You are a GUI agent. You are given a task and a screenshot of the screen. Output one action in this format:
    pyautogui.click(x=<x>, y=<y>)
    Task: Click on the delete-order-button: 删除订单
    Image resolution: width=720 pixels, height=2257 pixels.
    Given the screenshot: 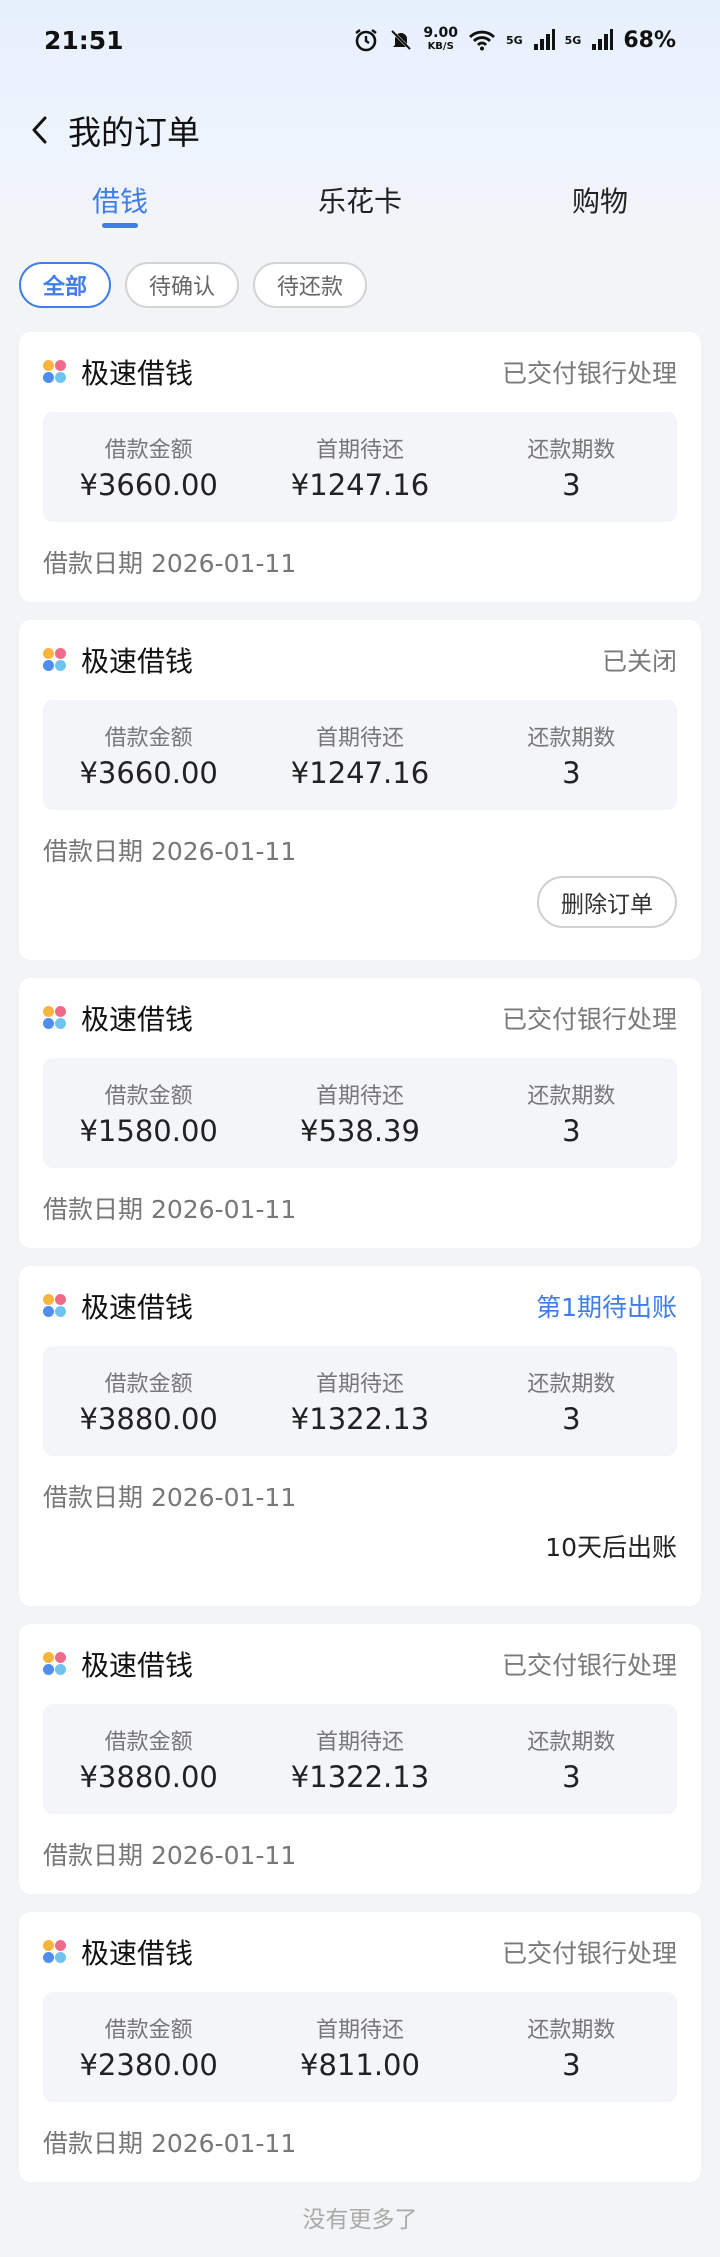 What is the action you would take?
    pyautogui.click(x=607, y=902)
    